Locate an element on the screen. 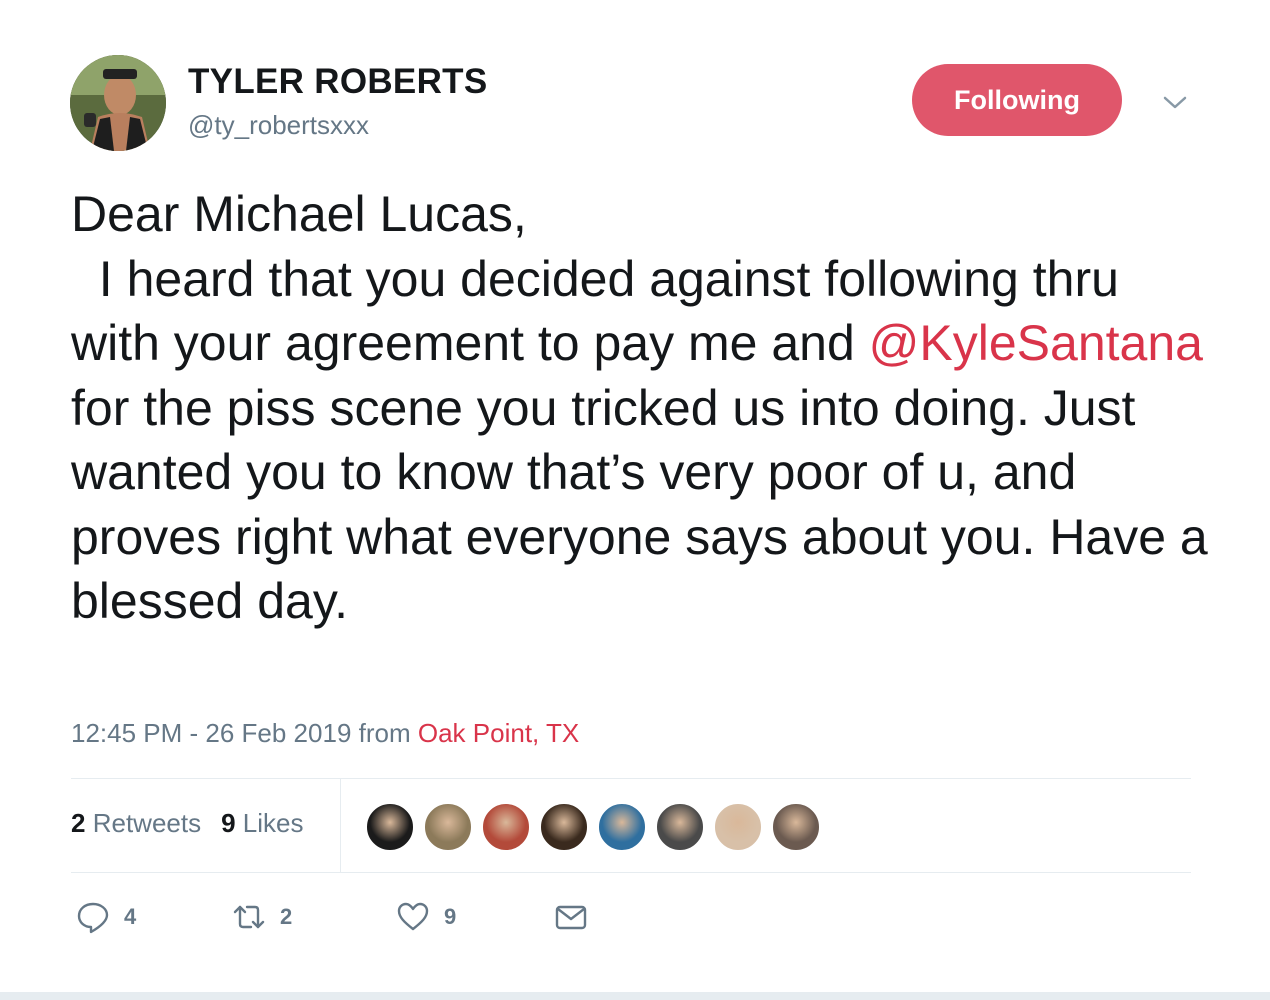  retweet-count: 2 is located at coordinates (286, 916).